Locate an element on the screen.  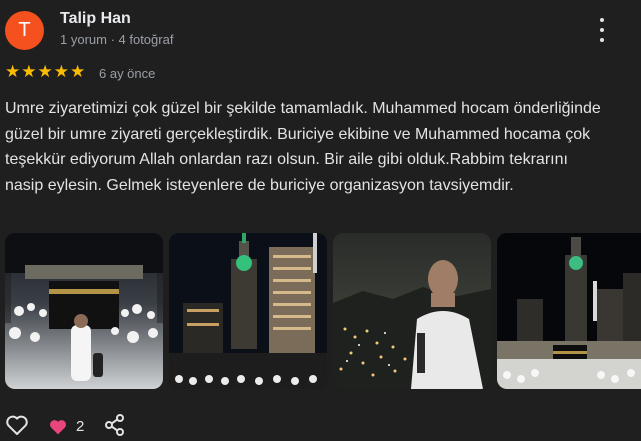
reviewer-meta: 1 yorum · 4 fotoğraf is located at coordinates (117, 39).